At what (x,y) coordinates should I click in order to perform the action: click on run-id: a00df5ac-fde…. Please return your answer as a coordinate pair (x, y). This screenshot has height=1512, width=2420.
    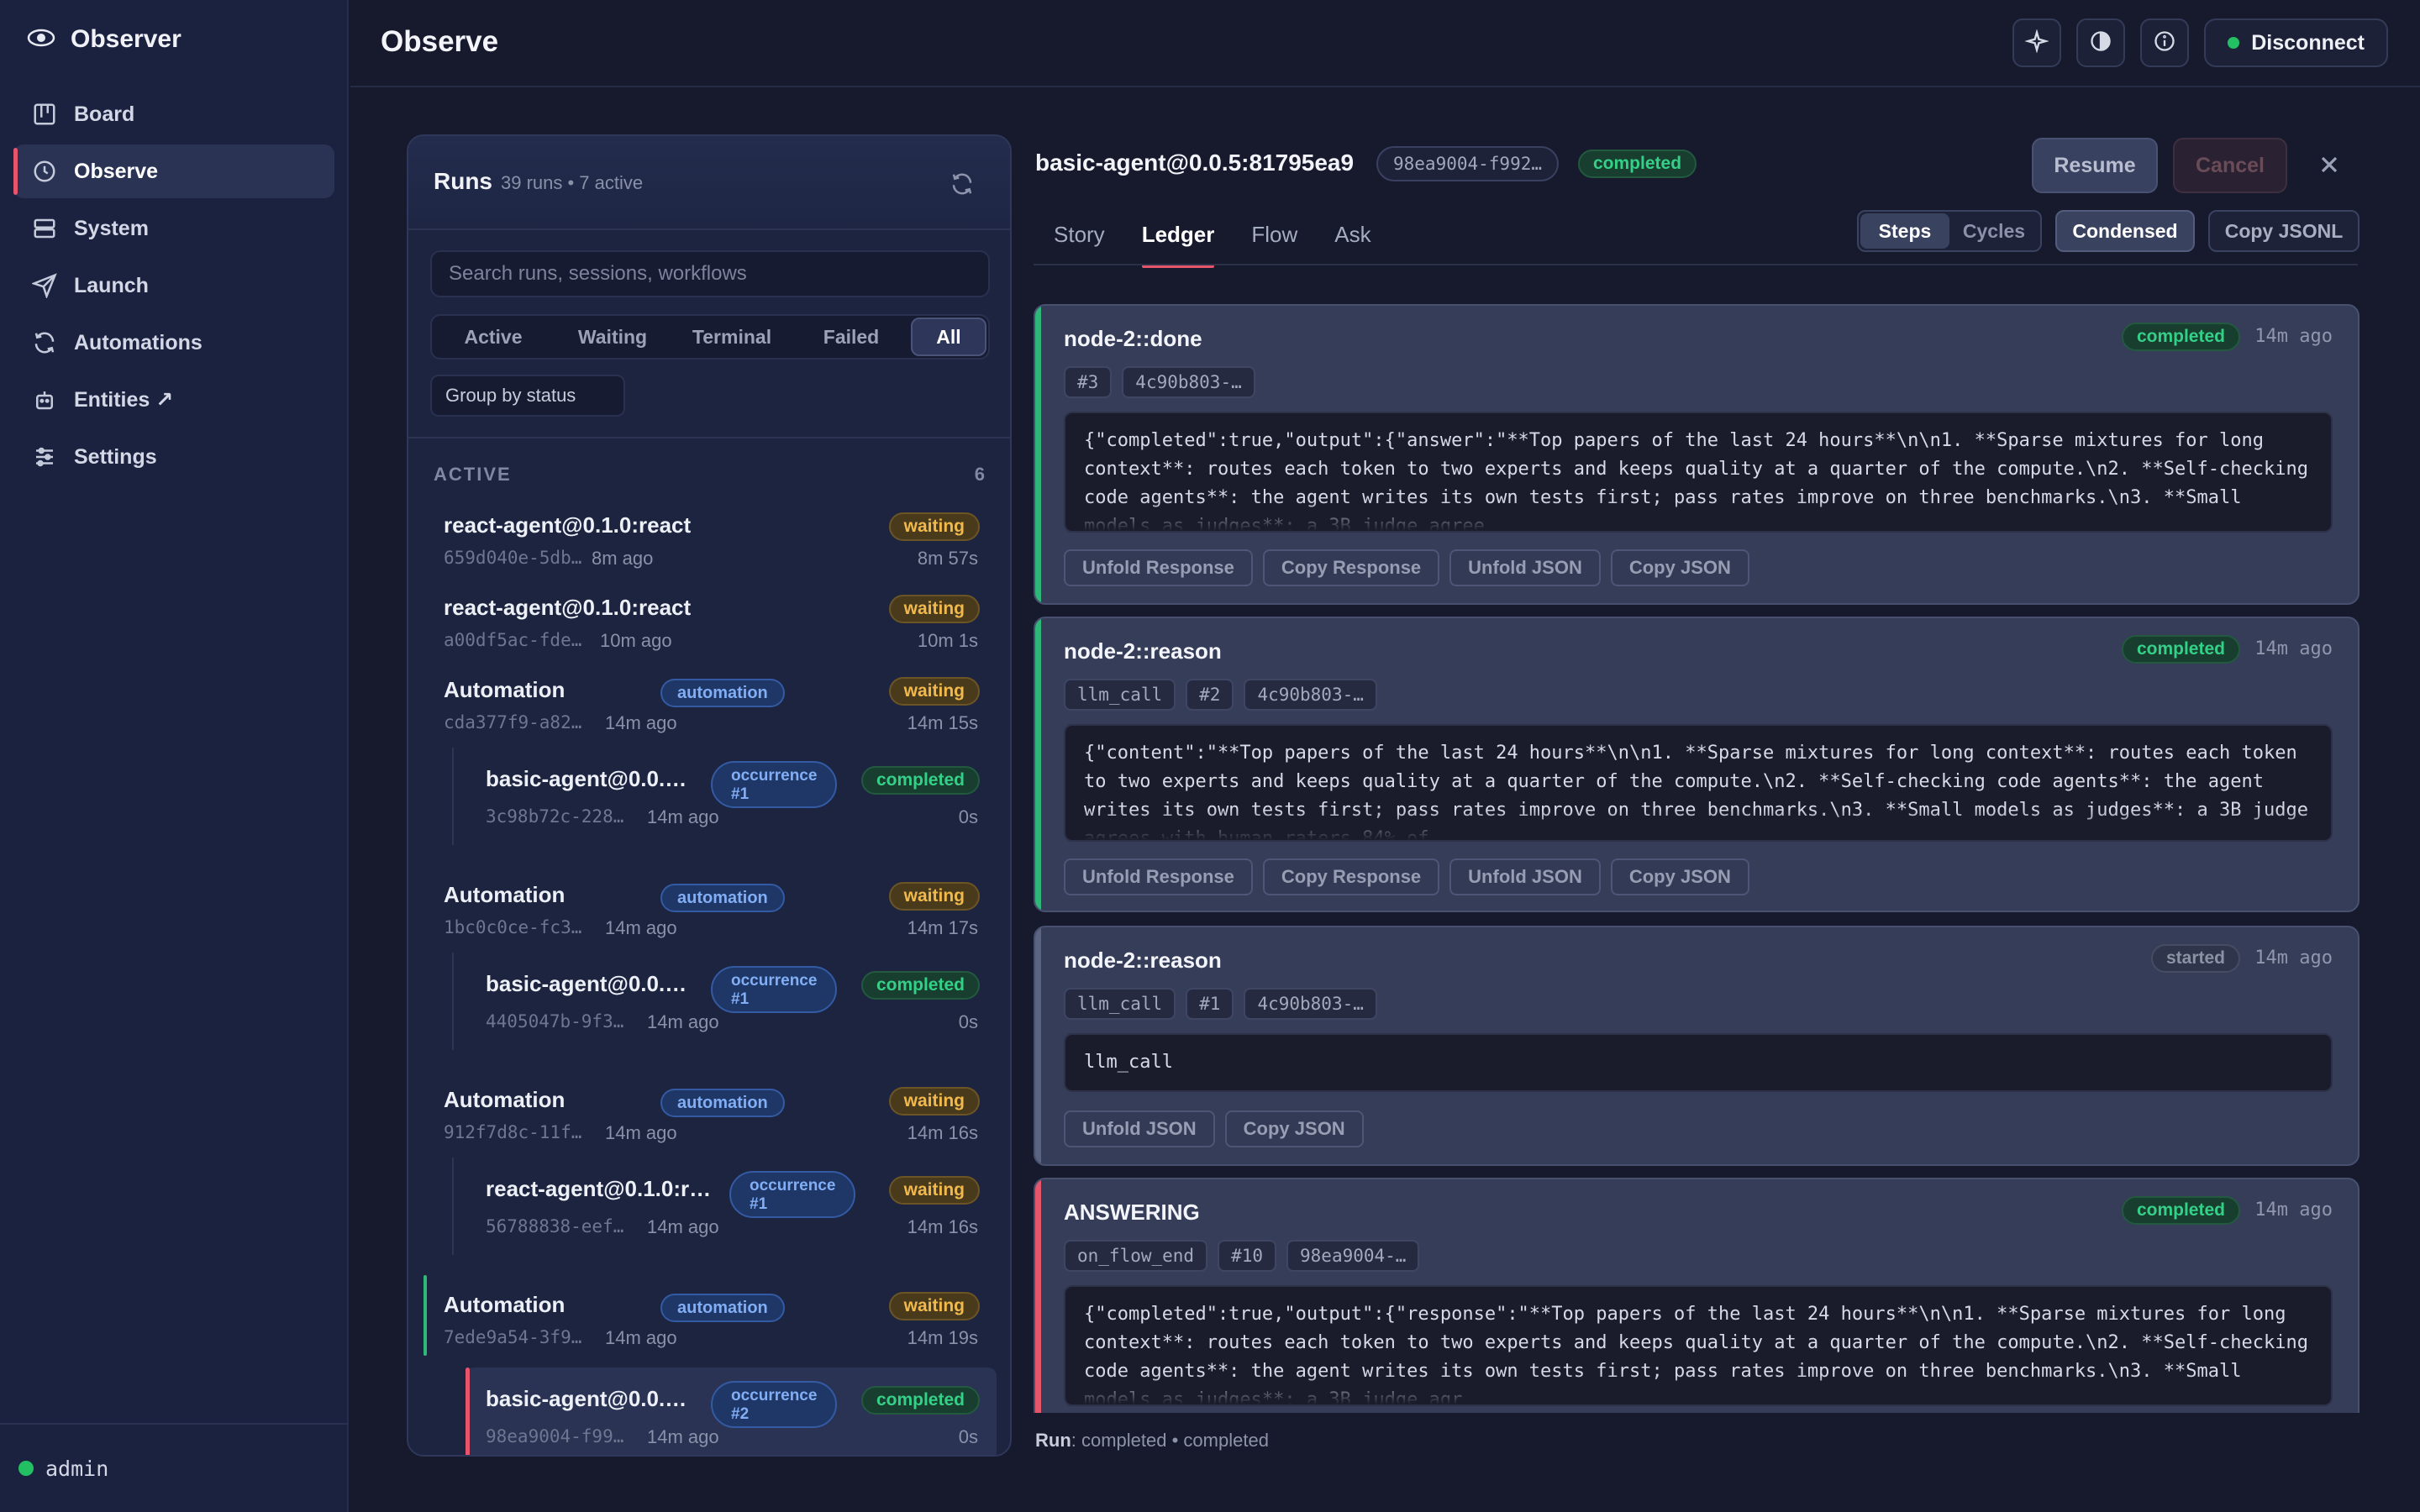
    Looking at the image, I should click on (513, 640).